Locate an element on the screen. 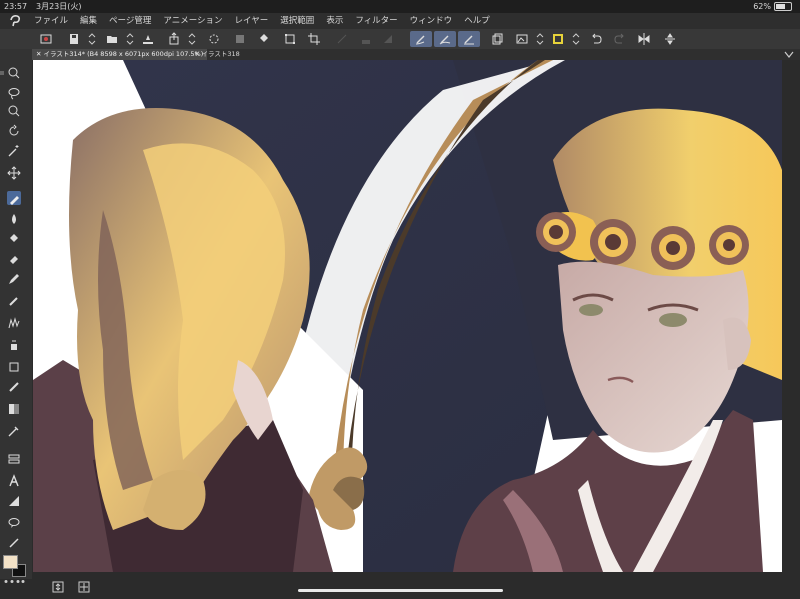  menu-item: レイヤー is located at coordinates (252, 21).